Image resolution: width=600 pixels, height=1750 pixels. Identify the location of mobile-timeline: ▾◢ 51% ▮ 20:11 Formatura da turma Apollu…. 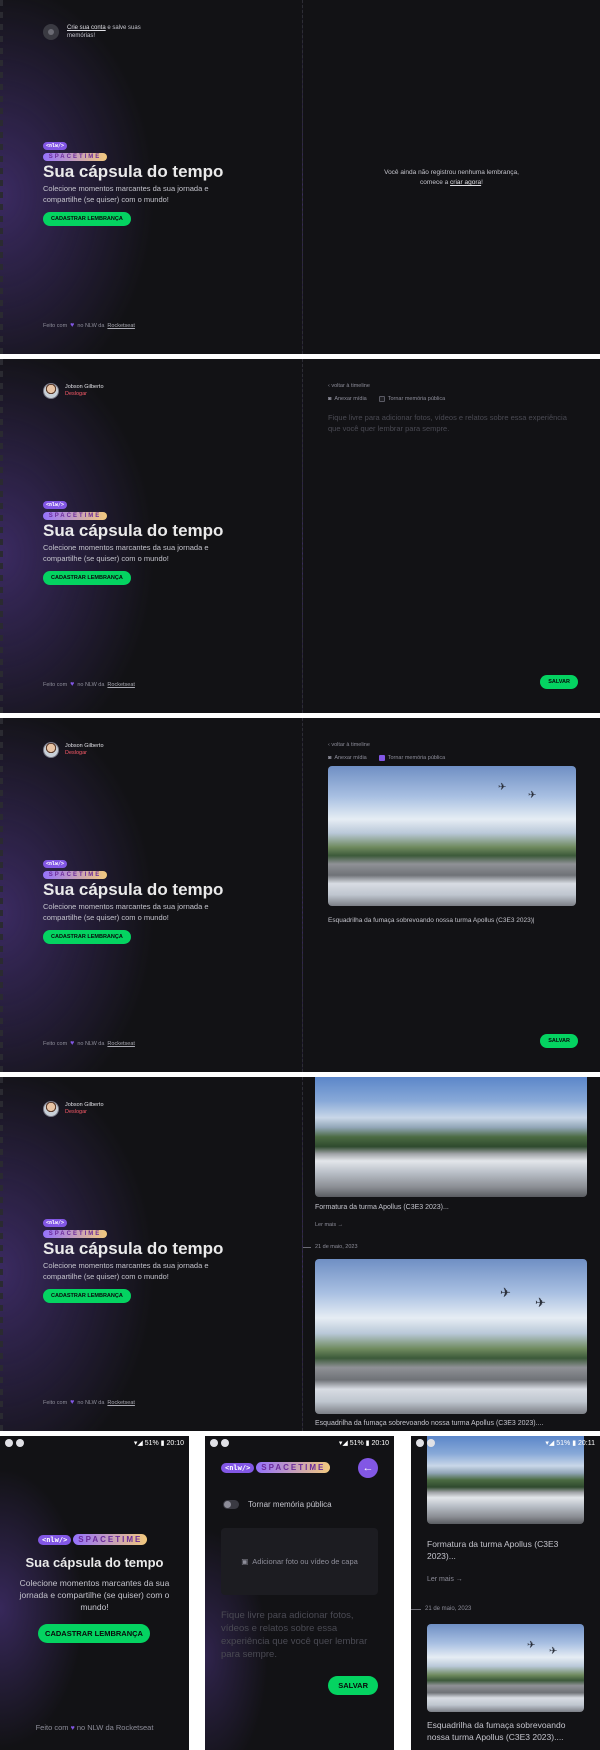
(505, 1593).